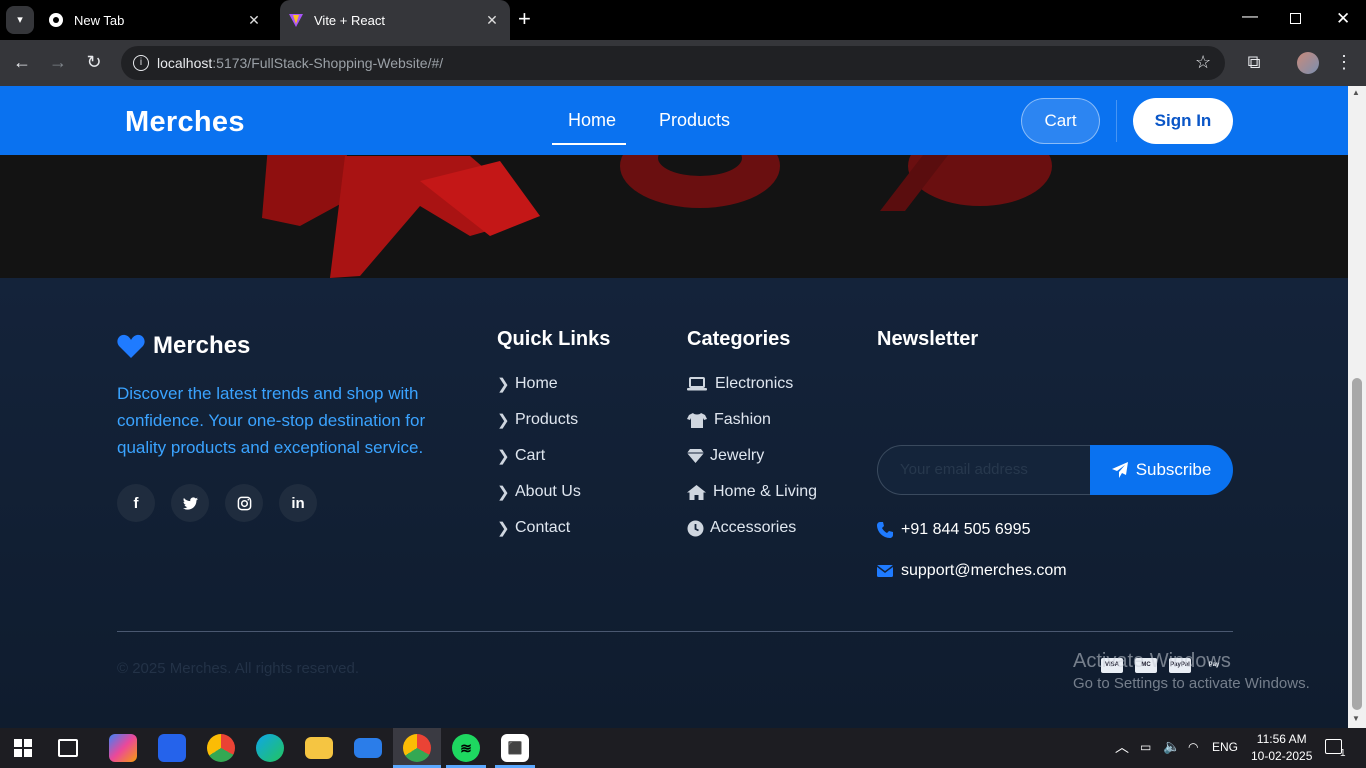 The width and height of the screenshot is (1366, 768). Describe the element at coordinates (1250, 17) in the screenshot. I see `minimize-button: —` at that location.